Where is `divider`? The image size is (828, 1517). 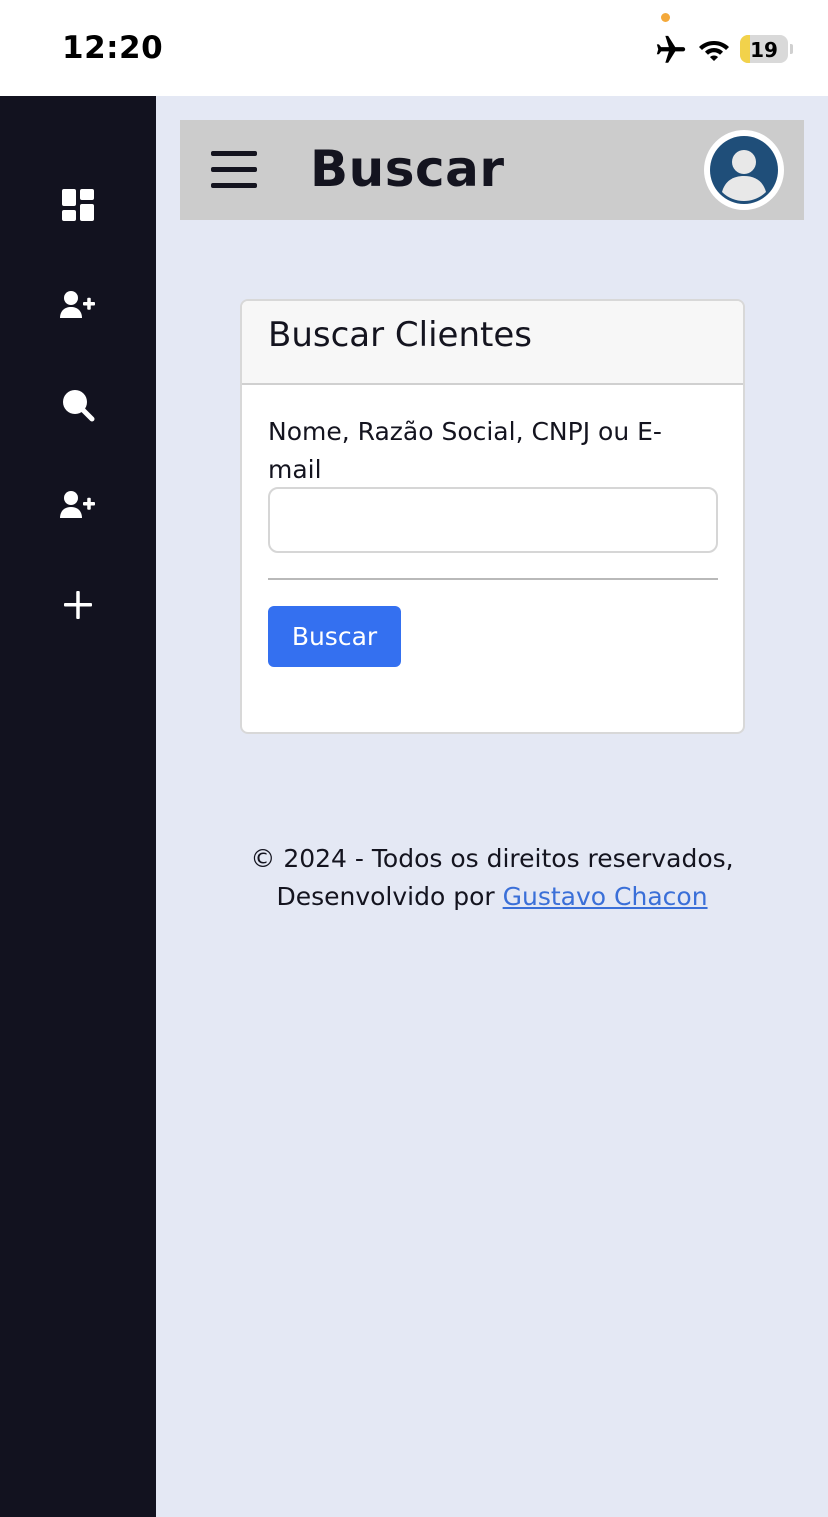 divider is located at coordinates (493, 579).